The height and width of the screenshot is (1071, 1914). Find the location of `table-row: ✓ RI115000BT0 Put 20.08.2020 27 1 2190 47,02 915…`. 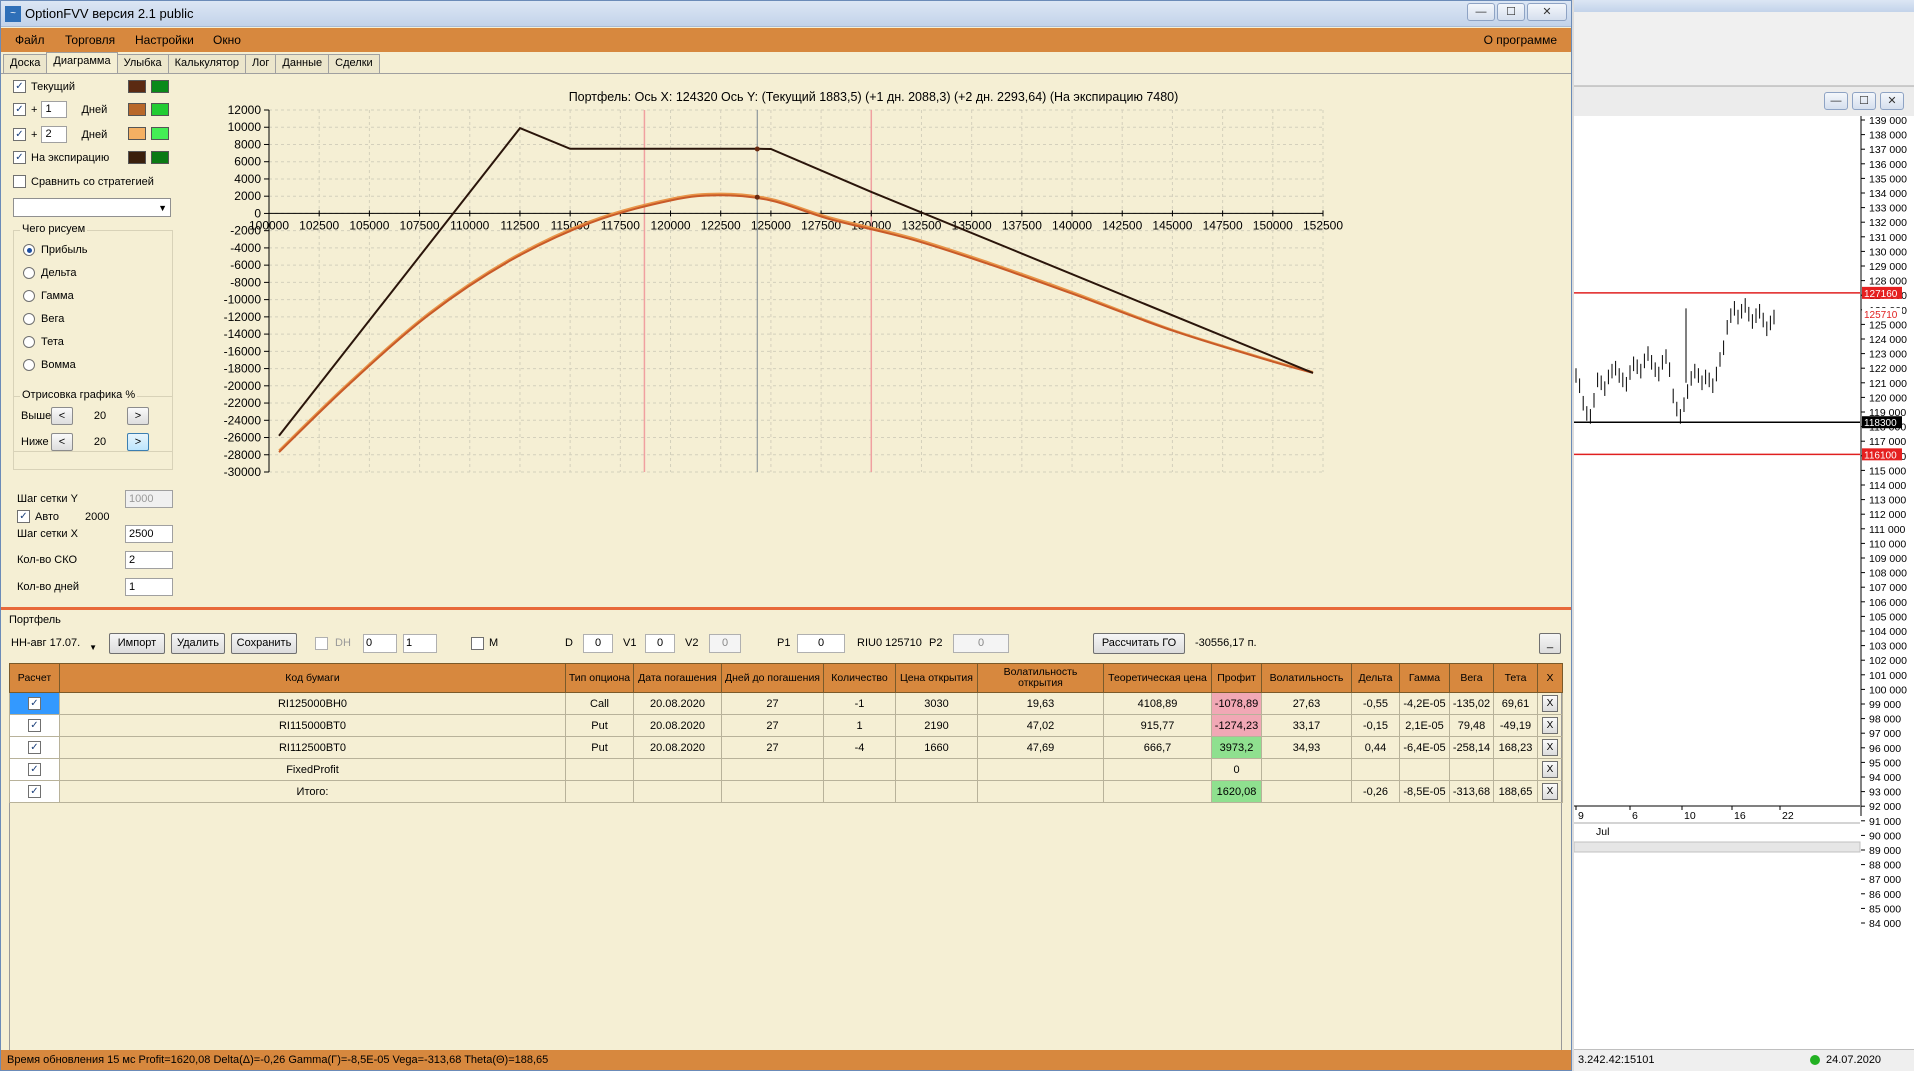

table-row: ✓ RI115000BT0 Put 20.08.2020 27 1 2190 47,02 915… is located at coordinates (786, 725).